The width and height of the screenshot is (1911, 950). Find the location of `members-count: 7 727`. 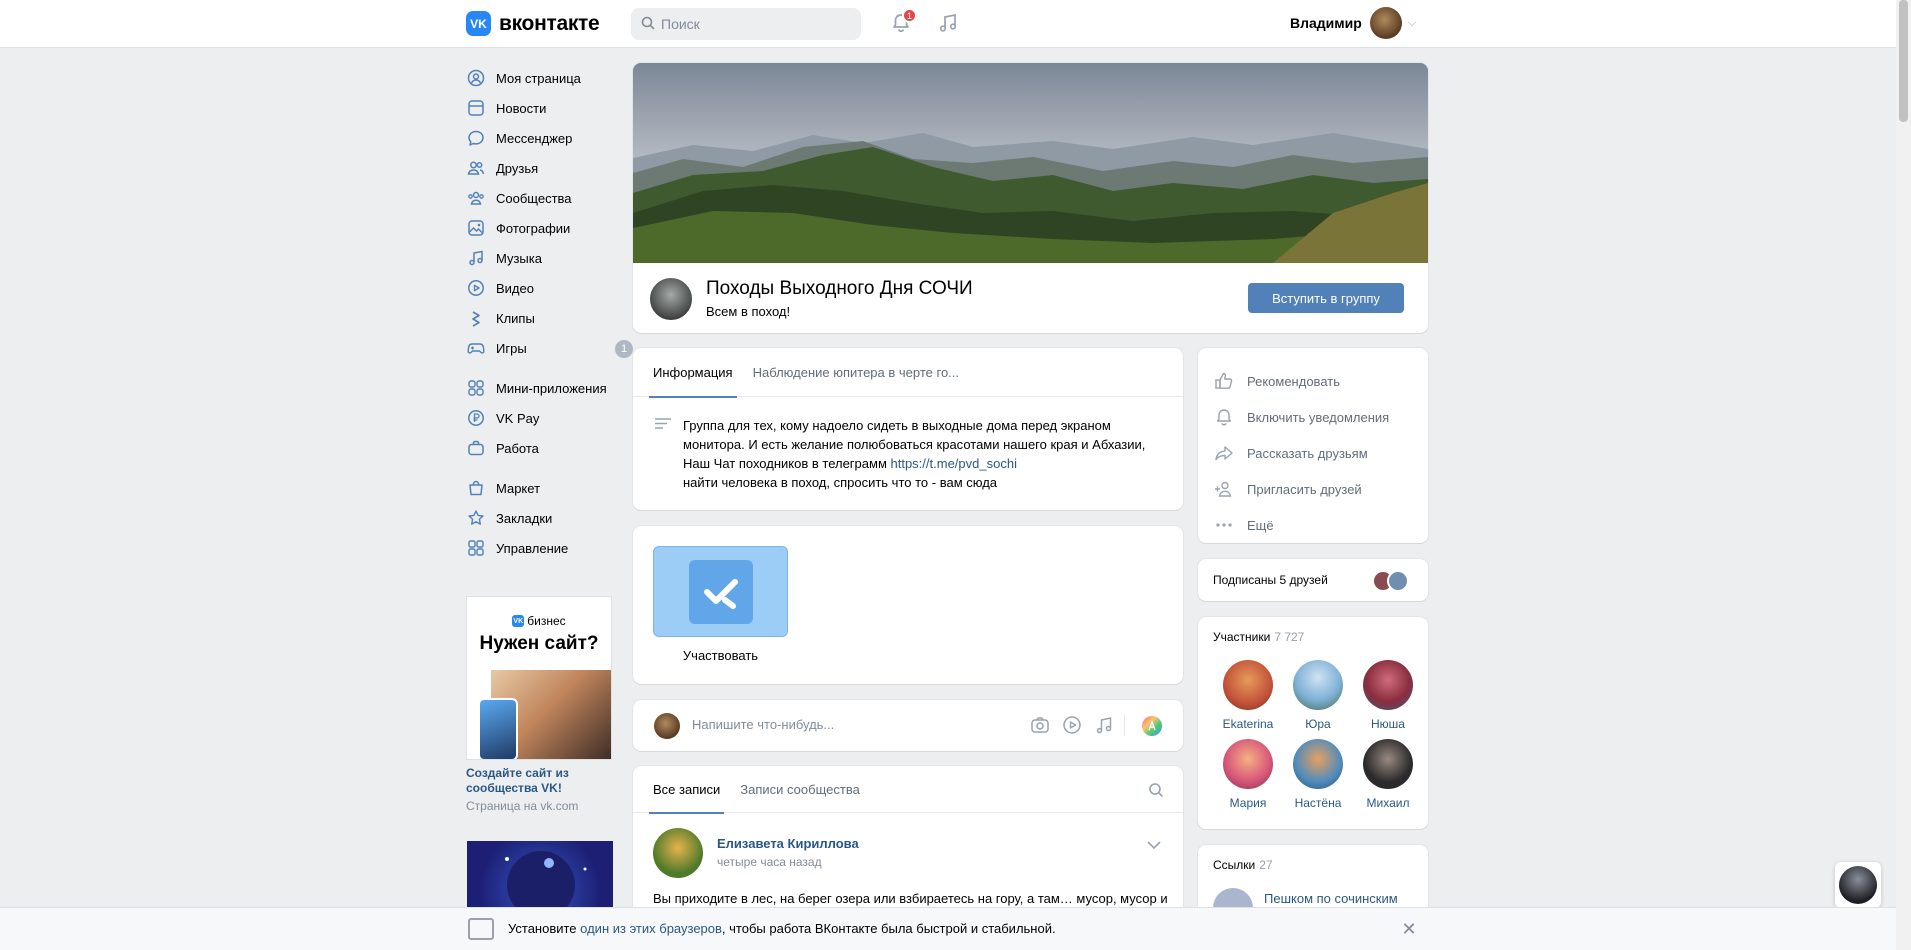

members-count: 7 727 is located at coordinates (1289, 637).